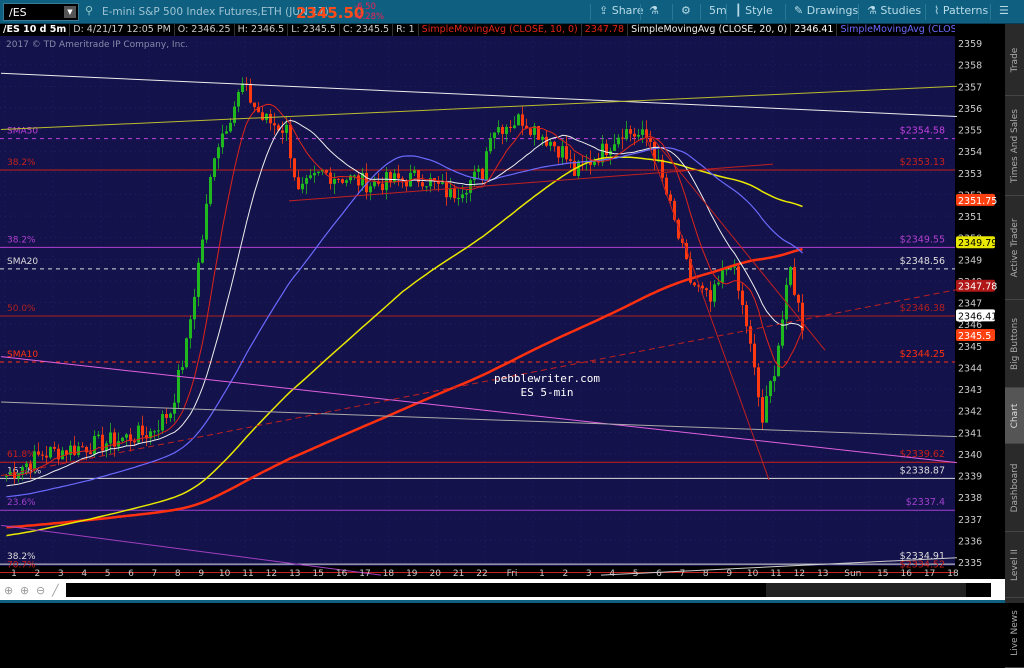  I want to click on crosshair-icon: ⊕, so click(8, 590).